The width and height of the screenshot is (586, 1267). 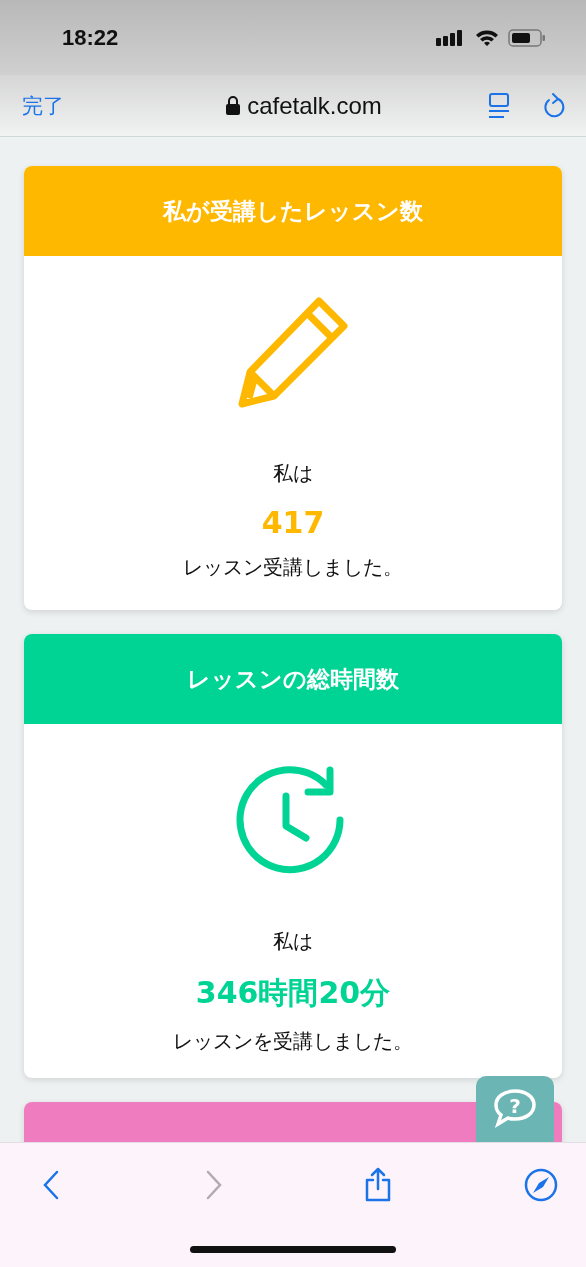 What do you see at coordinates (554, 105) in the screenshot?
I see `reload-icon` at bounding box center [554, 105].